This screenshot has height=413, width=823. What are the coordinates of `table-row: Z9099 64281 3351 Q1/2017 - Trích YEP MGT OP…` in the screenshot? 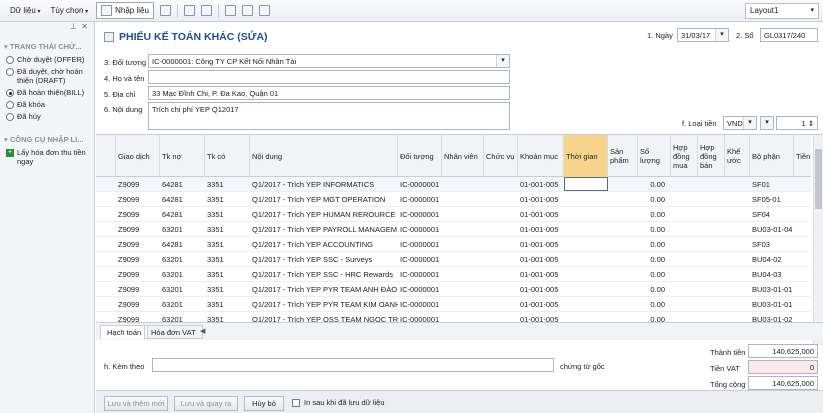 It's located at (453, 199).